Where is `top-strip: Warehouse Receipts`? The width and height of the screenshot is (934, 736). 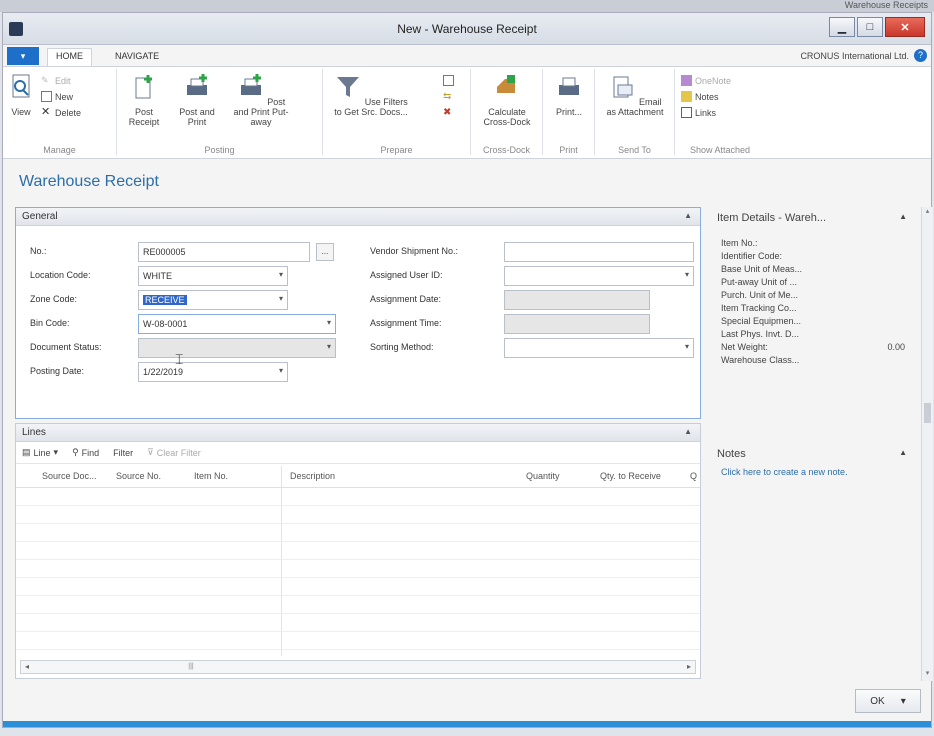
top-strip: Warehouse Receipts is located at coordinates (467, 6).